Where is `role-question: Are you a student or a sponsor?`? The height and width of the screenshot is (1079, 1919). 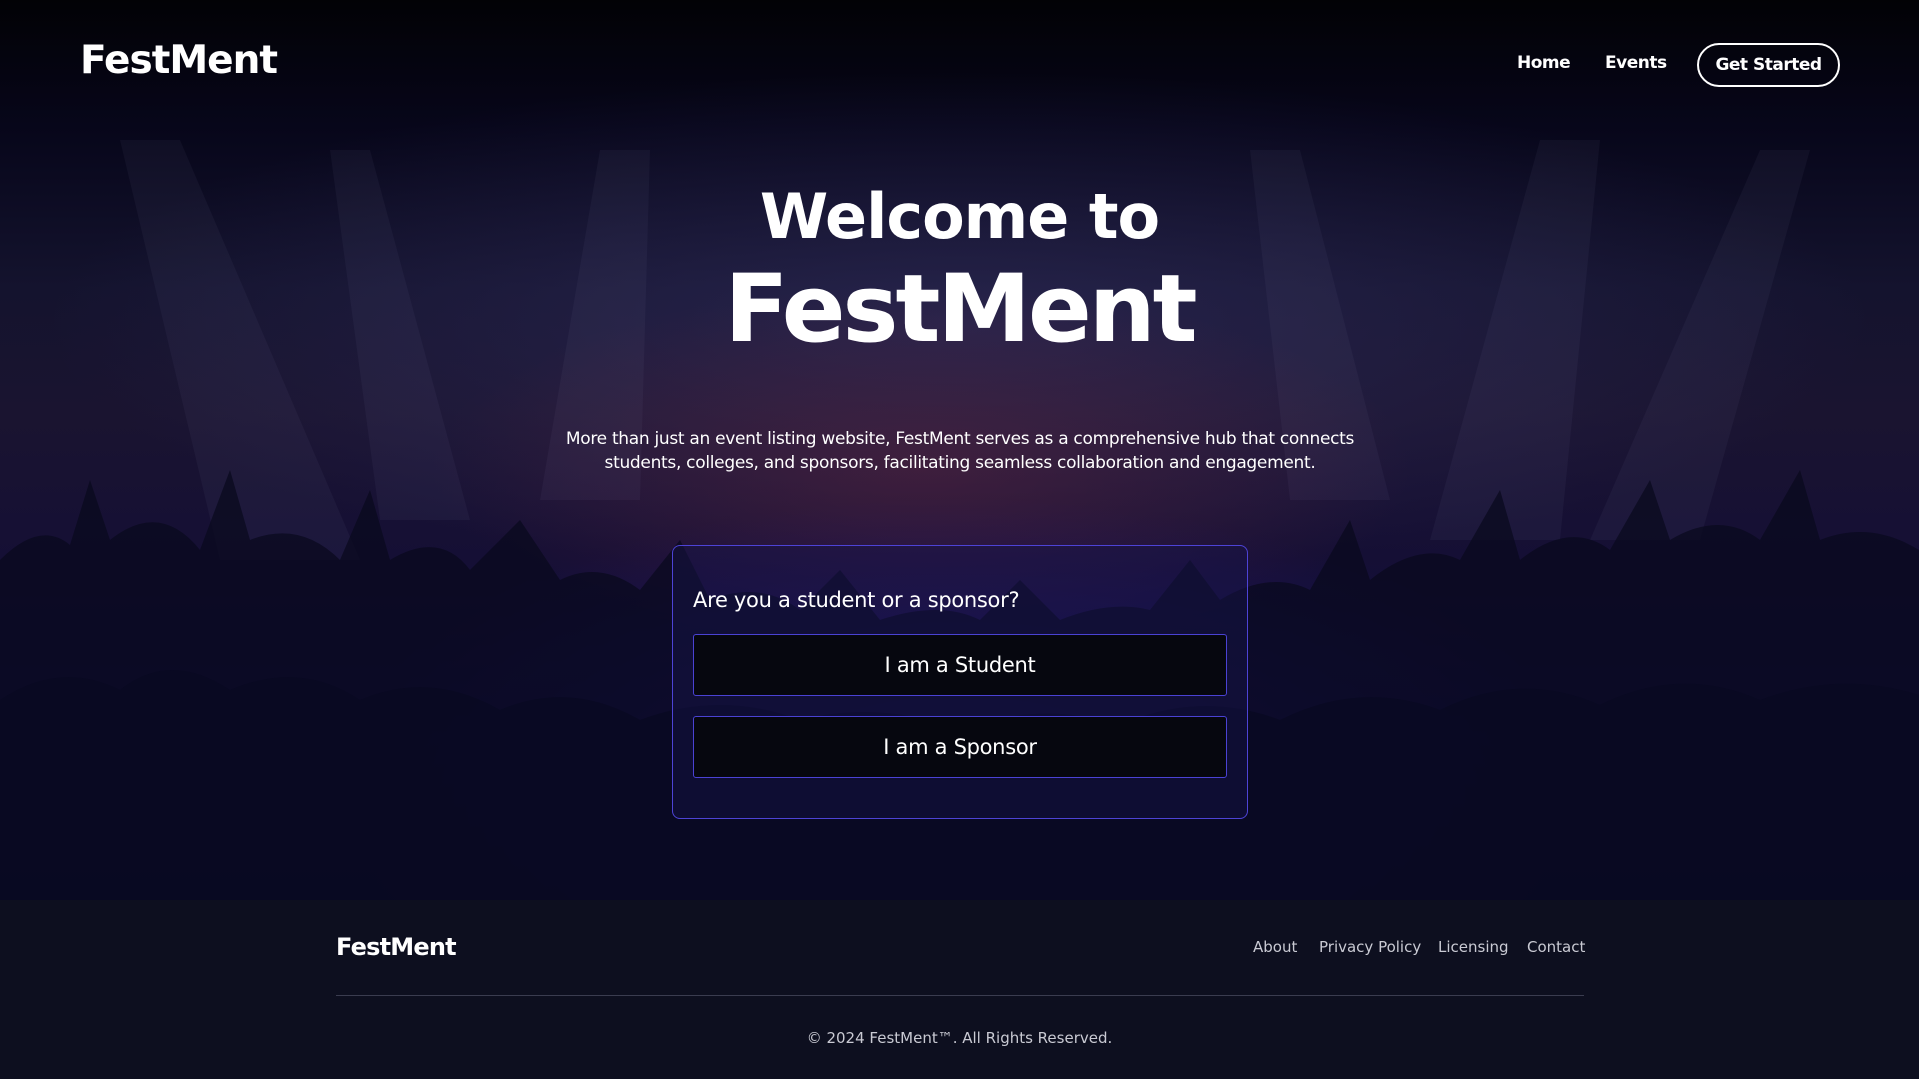
role-question: Are you a student or a sponsor? is located at coordinates (856, 600).